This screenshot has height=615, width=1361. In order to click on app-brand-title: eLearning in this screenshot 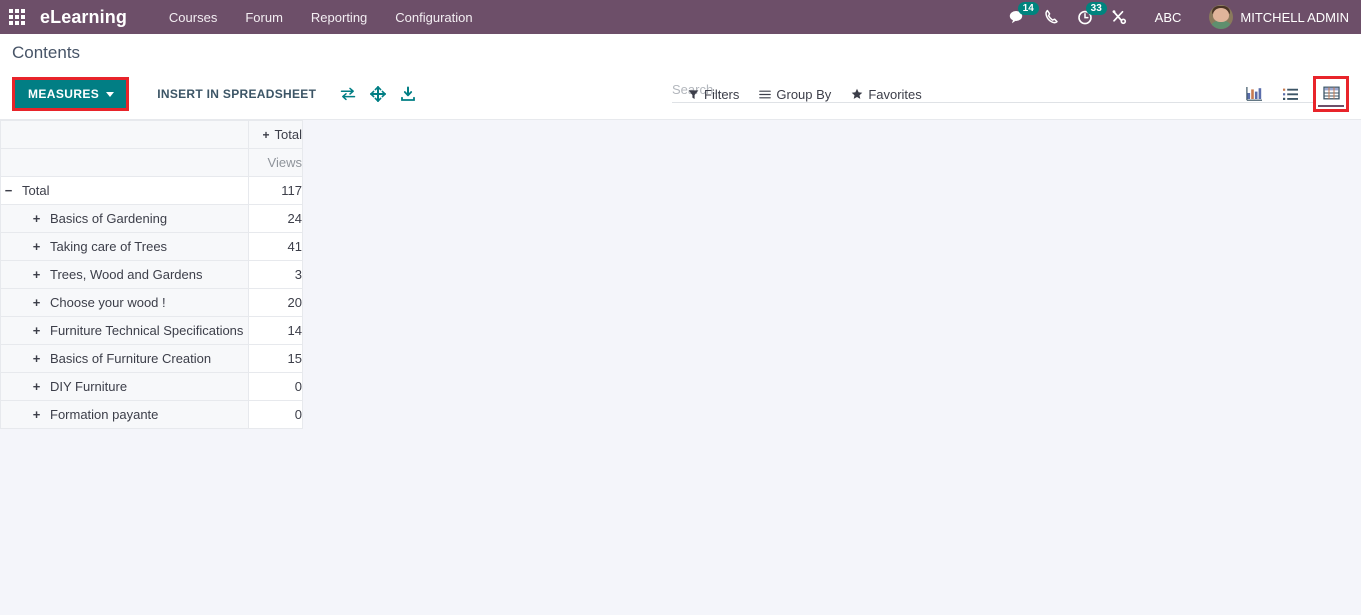, I will do `click(83, 17)`.